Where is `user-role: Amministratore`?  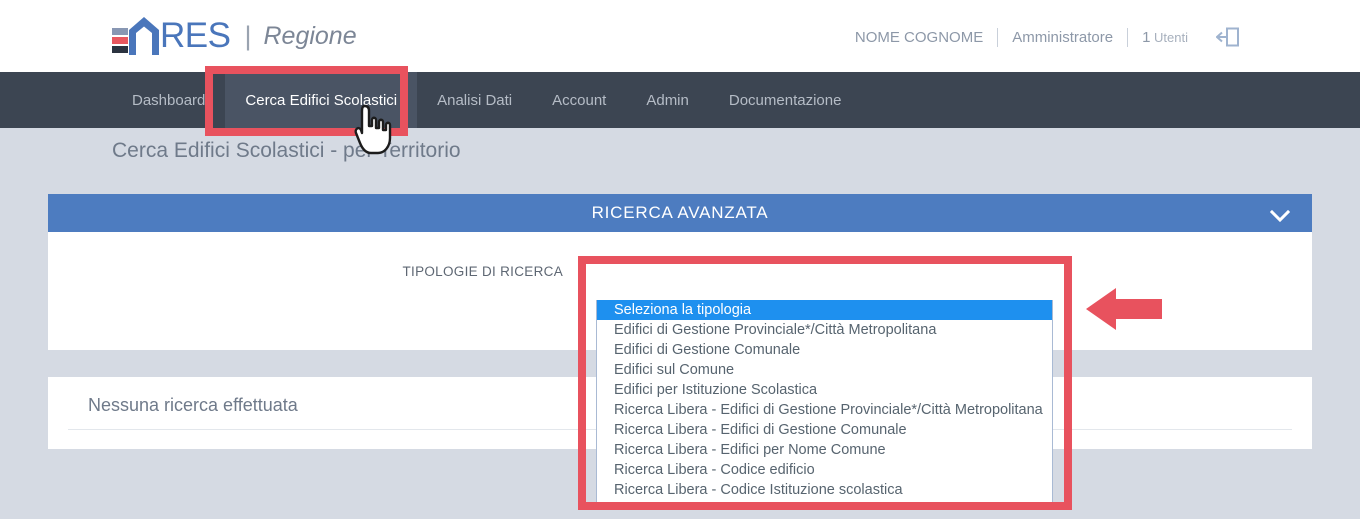
user-role: Amministratore is located at coordinates (1062, 37).